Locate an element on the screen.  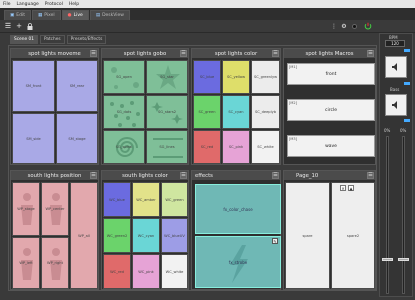
macro-circle: [M2] circle is located at coordinates (331, 110).